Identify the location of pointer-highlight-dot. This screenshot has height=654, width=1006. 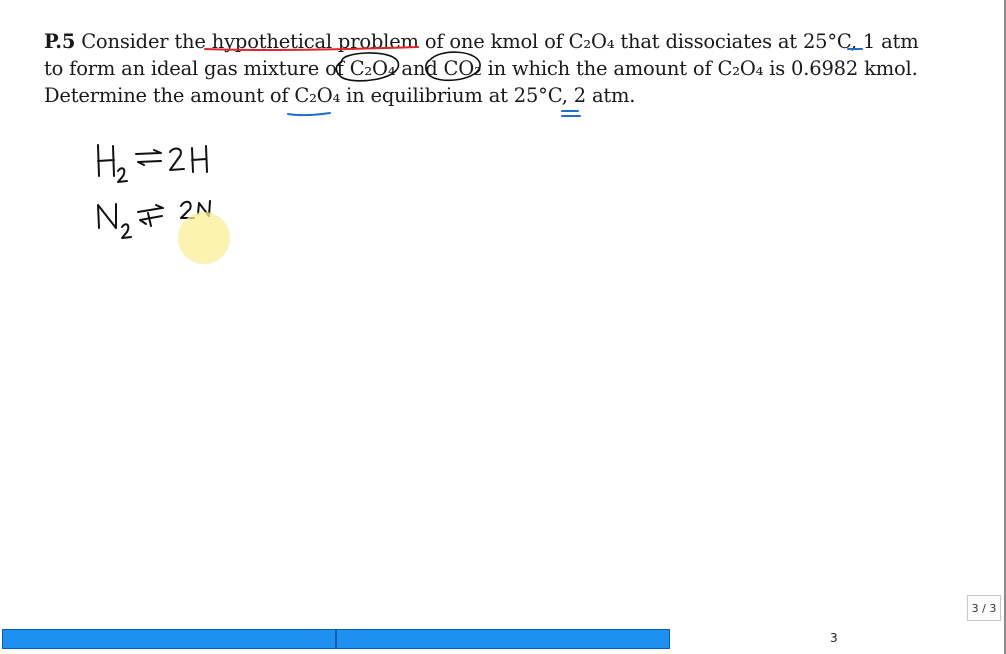
(204, 238).